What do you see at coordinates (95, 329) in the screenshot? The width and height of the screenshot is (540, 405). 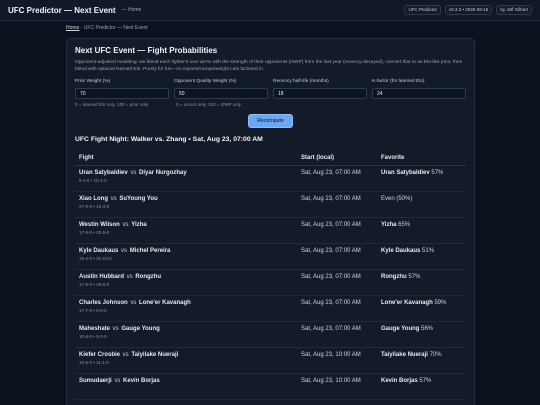 I see `fighter-a: Maheshate` at bounding box center [95, 329].